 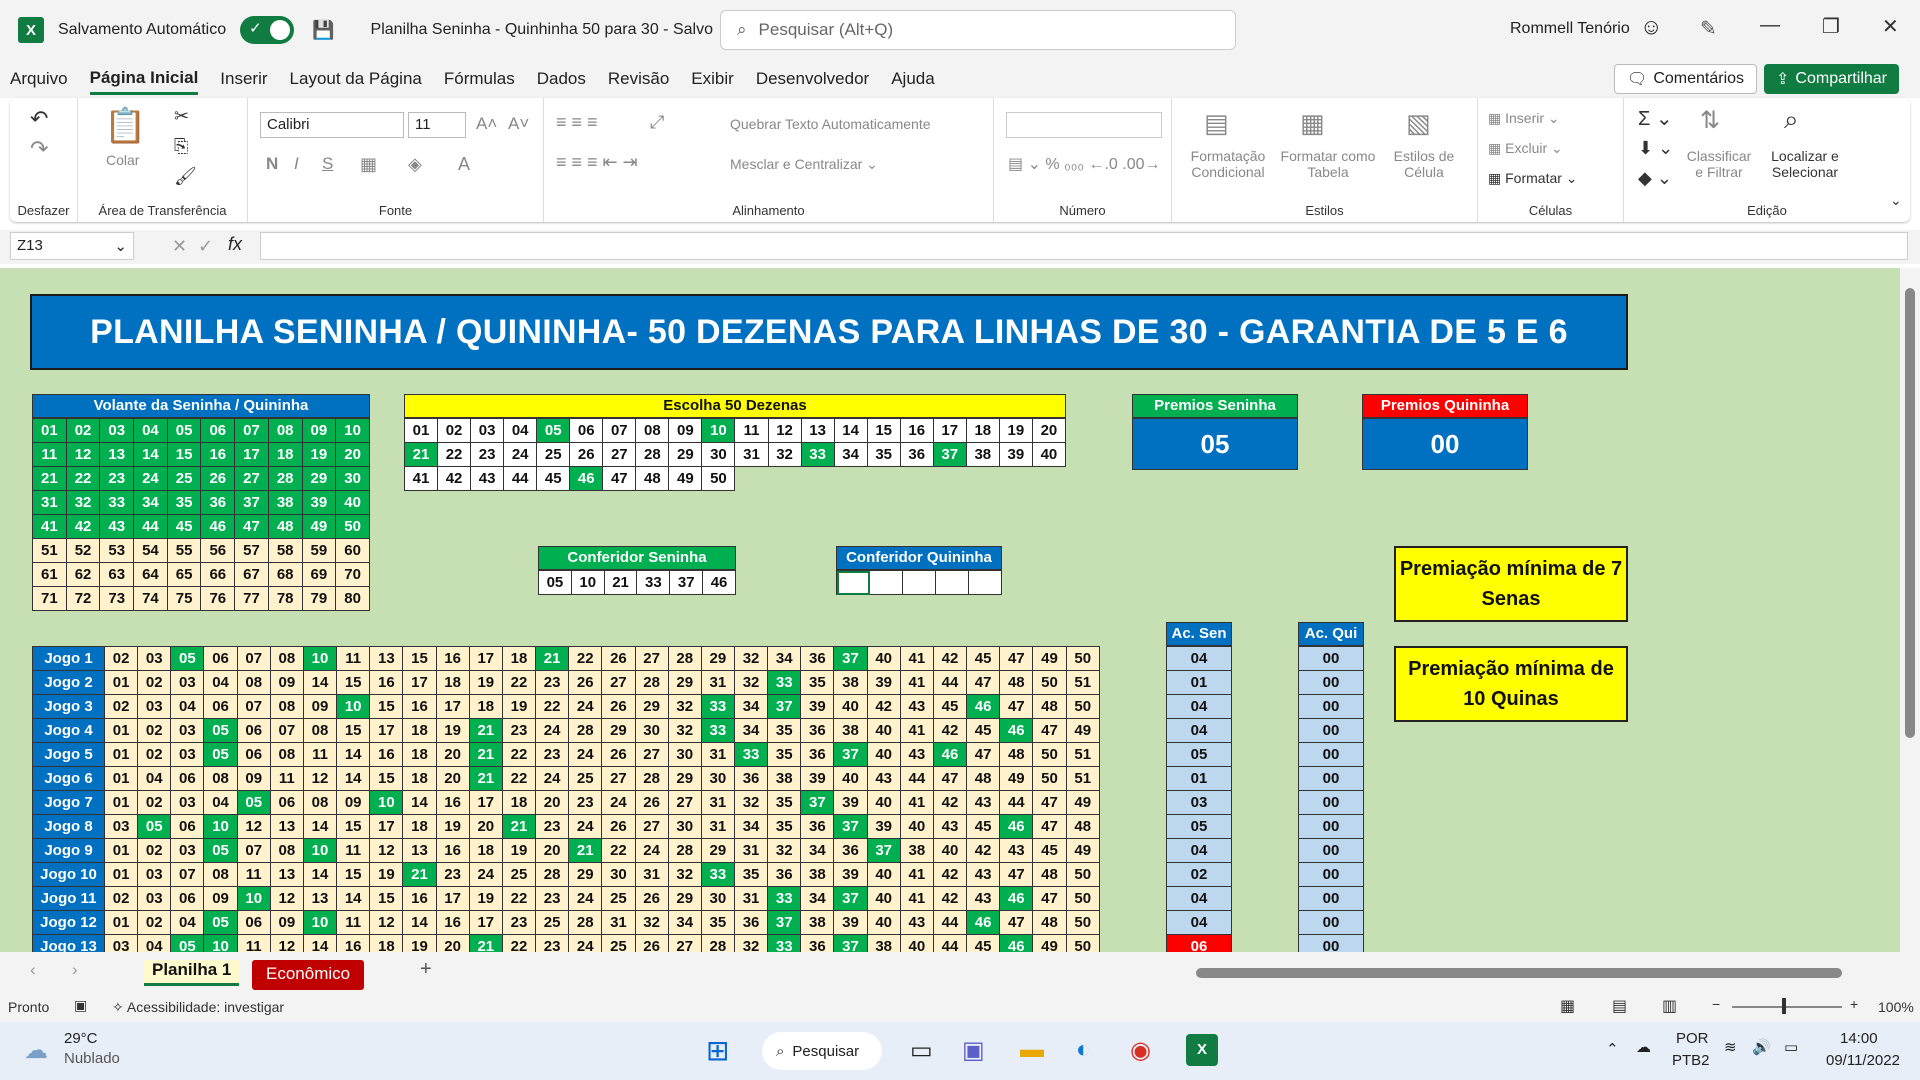 What do you see at coordinates (220, 874) in the screenshot?
I see `jogo-cell: 08` at bounding box center [220, 874].